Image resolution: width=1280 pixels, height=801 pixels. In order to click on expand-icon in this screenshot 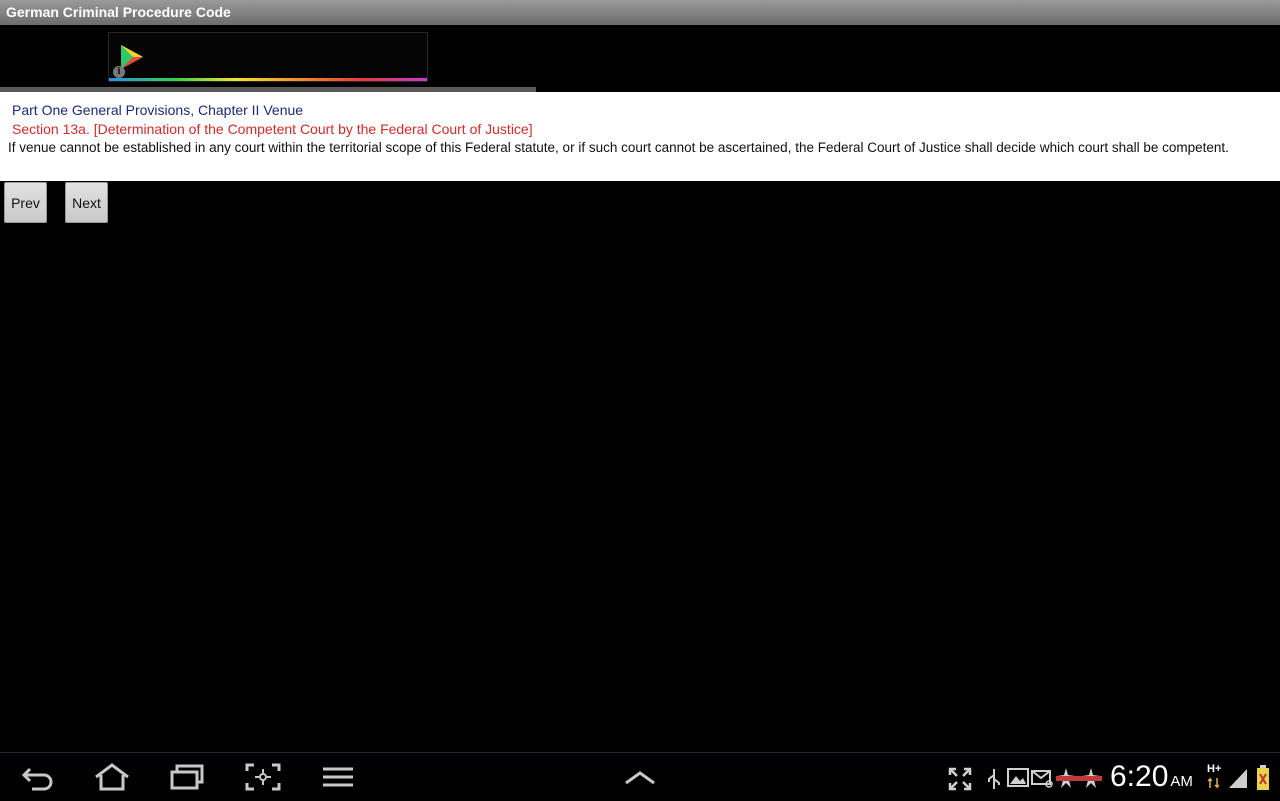, I will do `click(960, 779)`.